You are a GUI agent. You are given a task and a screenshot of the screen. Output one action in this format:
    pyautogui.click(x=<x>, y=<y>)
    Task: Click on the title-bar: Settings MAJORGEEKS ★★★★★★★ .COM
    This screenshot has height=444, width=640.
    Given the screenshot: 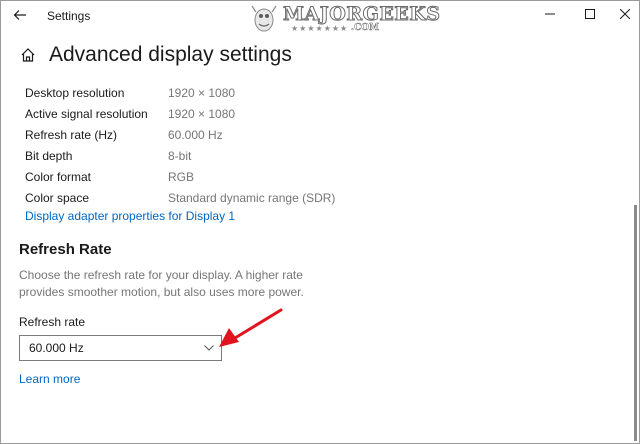 What is the action you would take?
    pyautogui.click(x=320, y=17)
    